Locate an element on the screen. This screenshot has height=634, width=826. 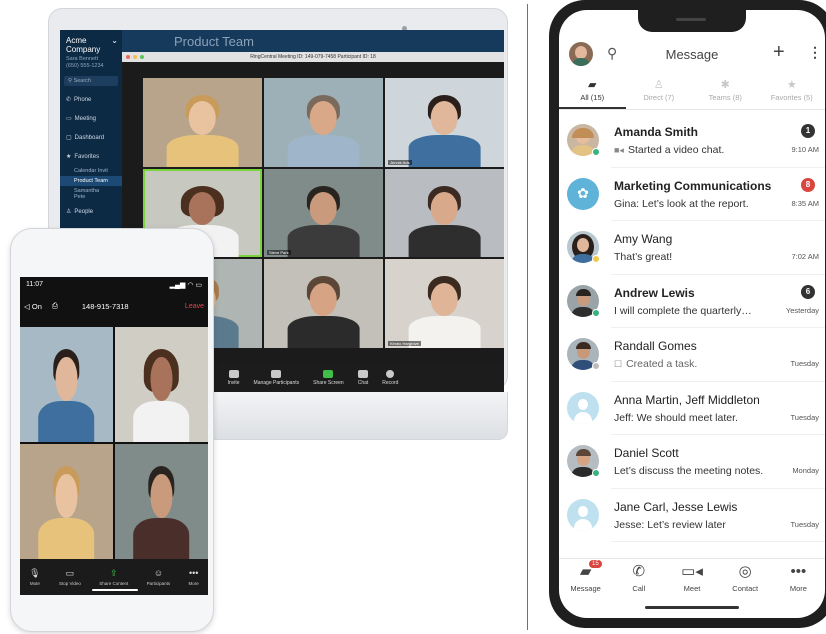
participants-button: ☺ Participants is located at coordinates (158, 576).